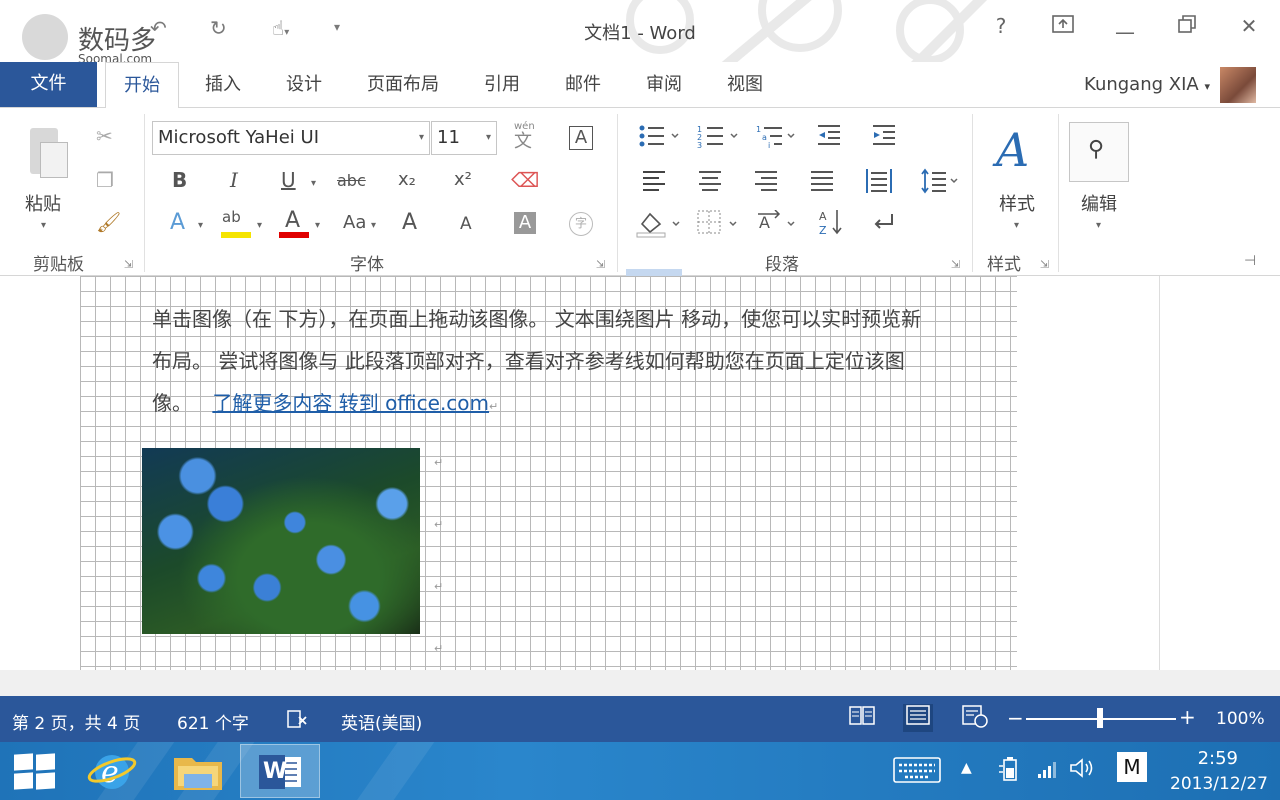  What do you see at coordinates (918, 718) in the screenshot?
I see `print-layout-icon` at bounding box center [918, 718].